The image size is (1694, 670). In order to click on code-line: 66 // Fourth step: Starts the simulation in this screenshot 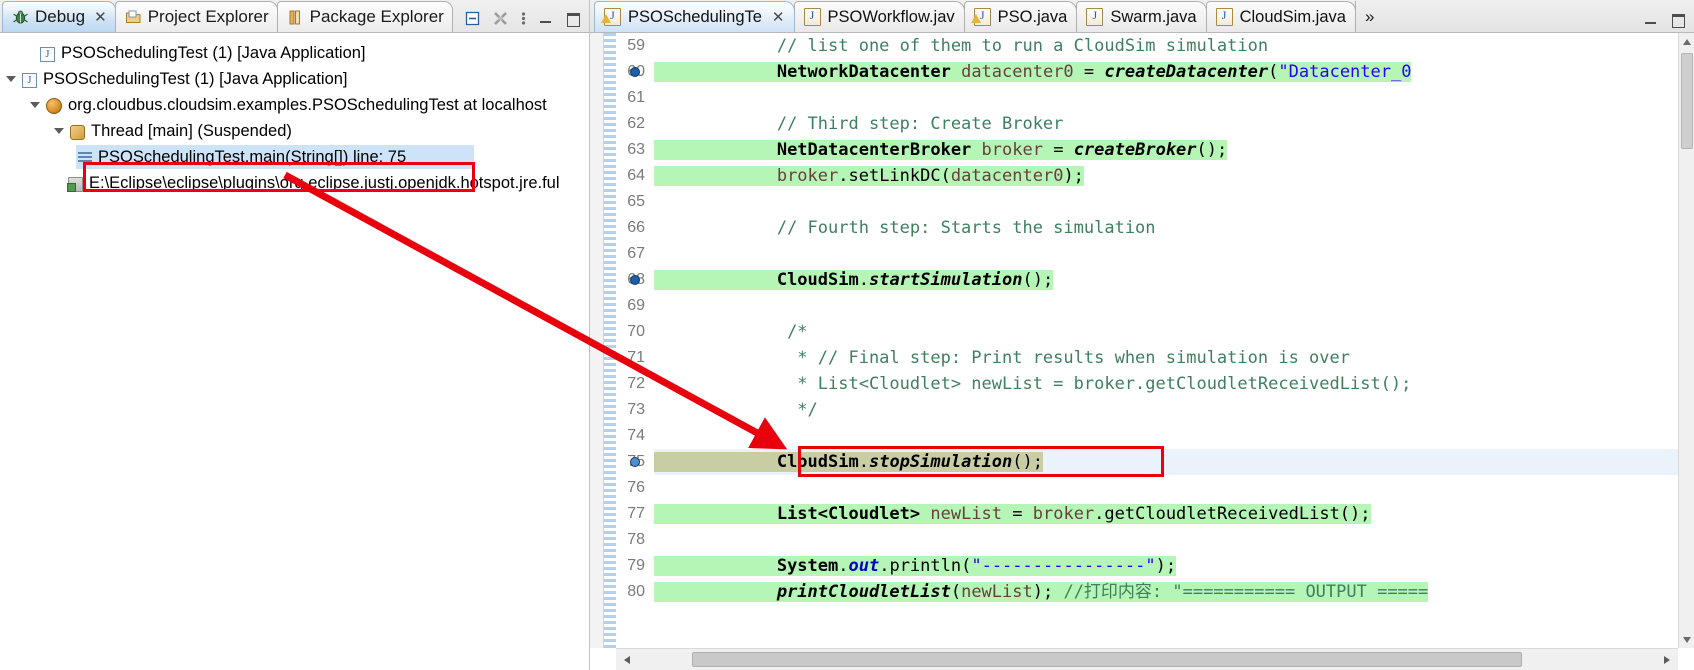, I will do `click(1147, 228)`.